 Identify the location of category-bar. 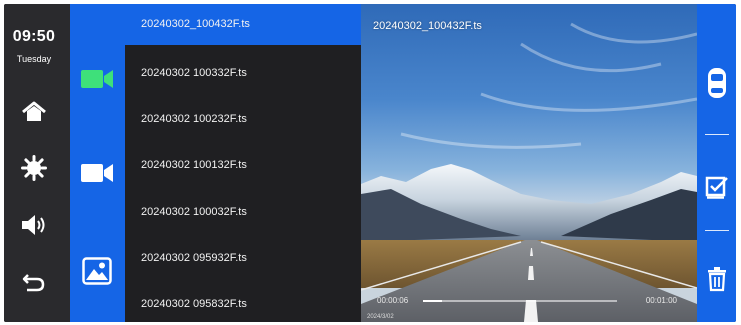
(97, 163).